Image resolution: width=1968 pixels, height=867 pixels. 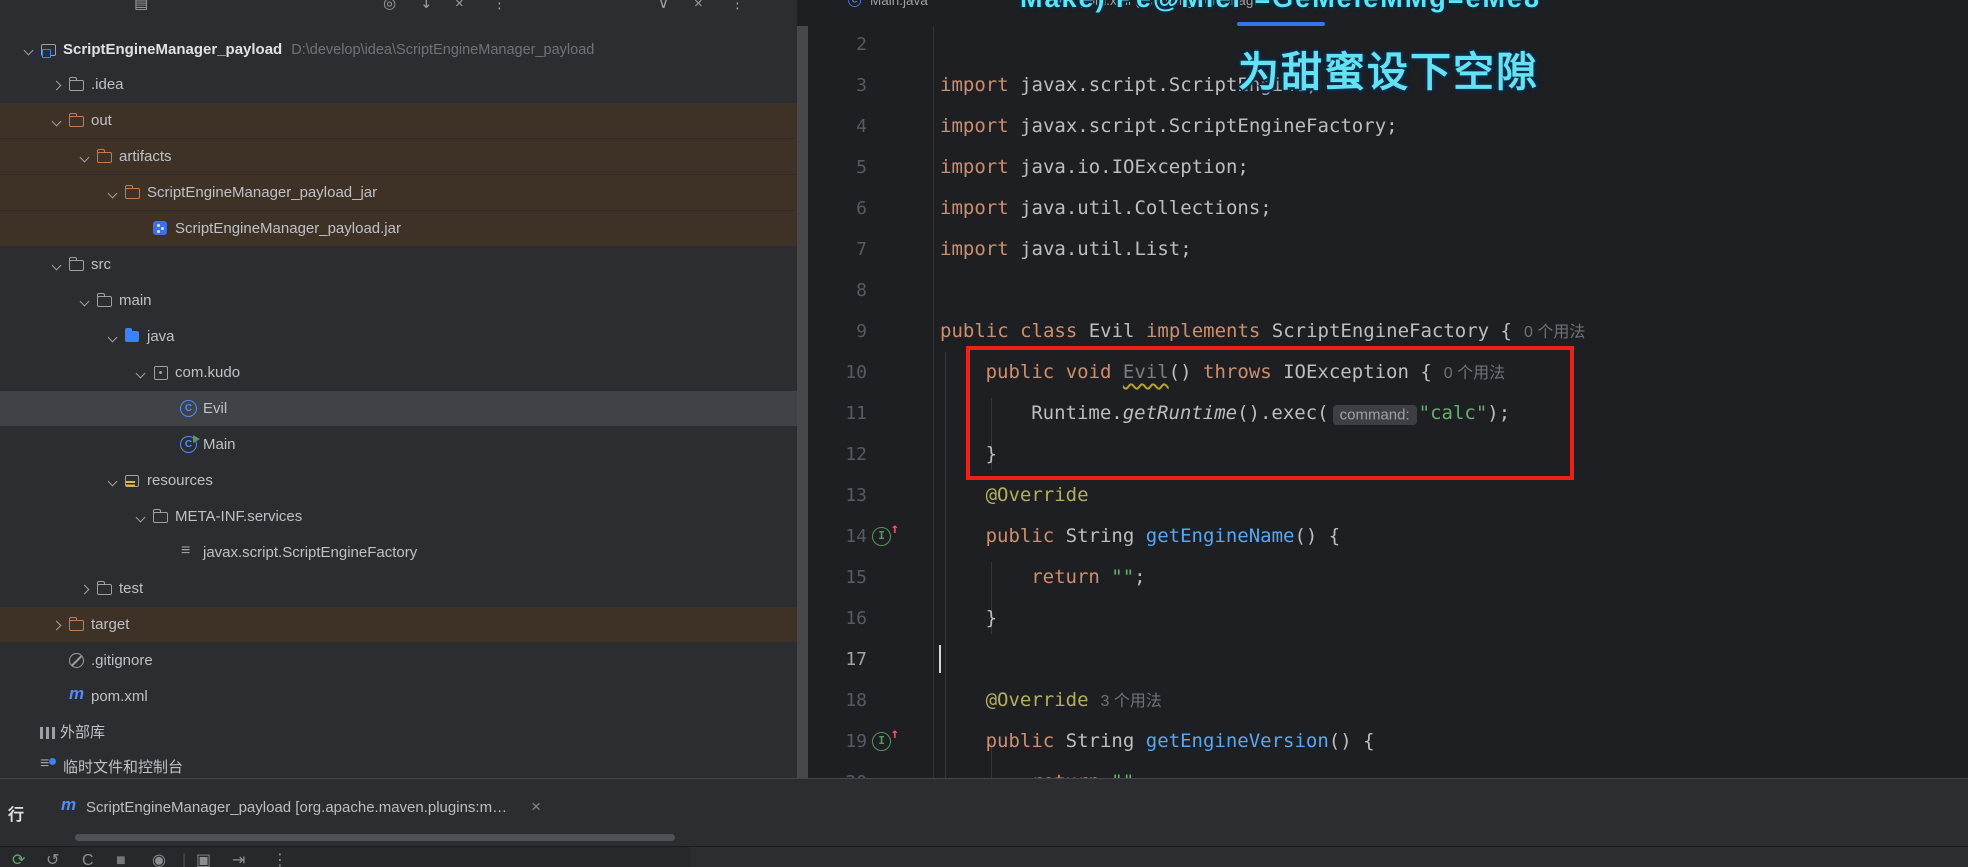 What do you see at coordinates (18, 860) in the screenshot?
I see `rerun-icon: ⟳` at bounding box center [18, 860].